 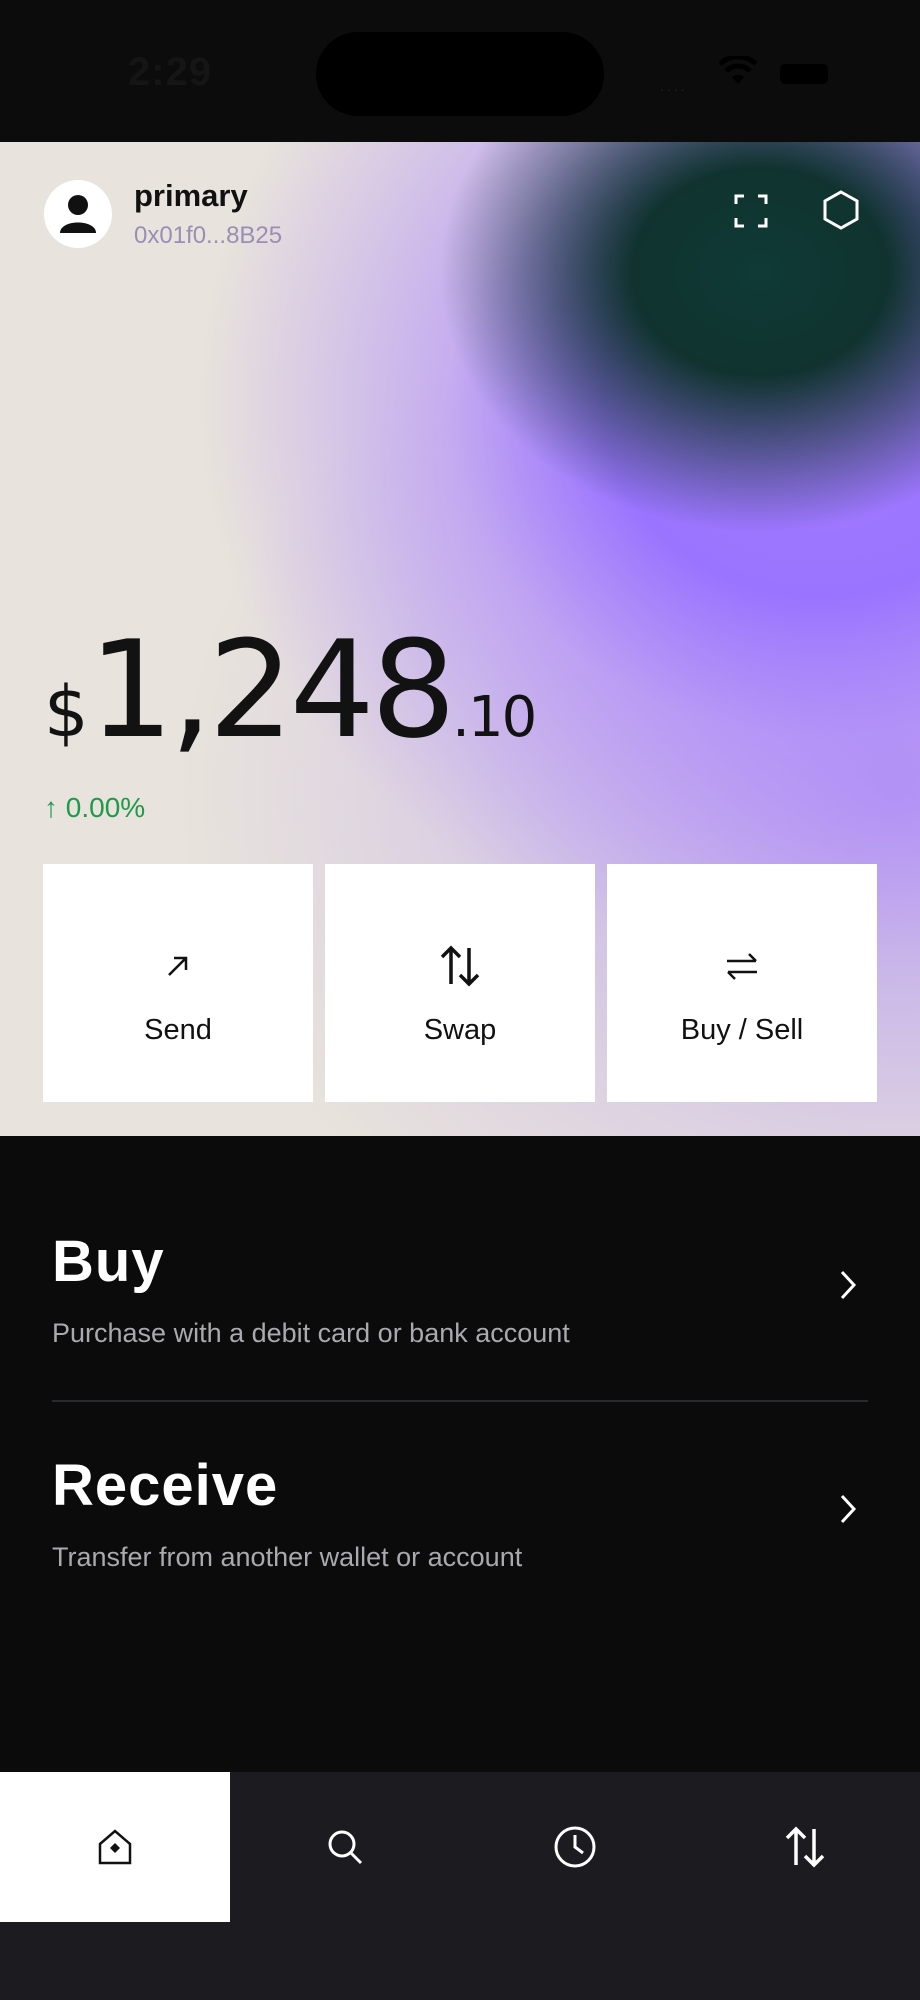 What do you see at coordinates (165, 1485) in the screenshot?
I see `receive-title: Receive` at bounding box center [165, 1485].